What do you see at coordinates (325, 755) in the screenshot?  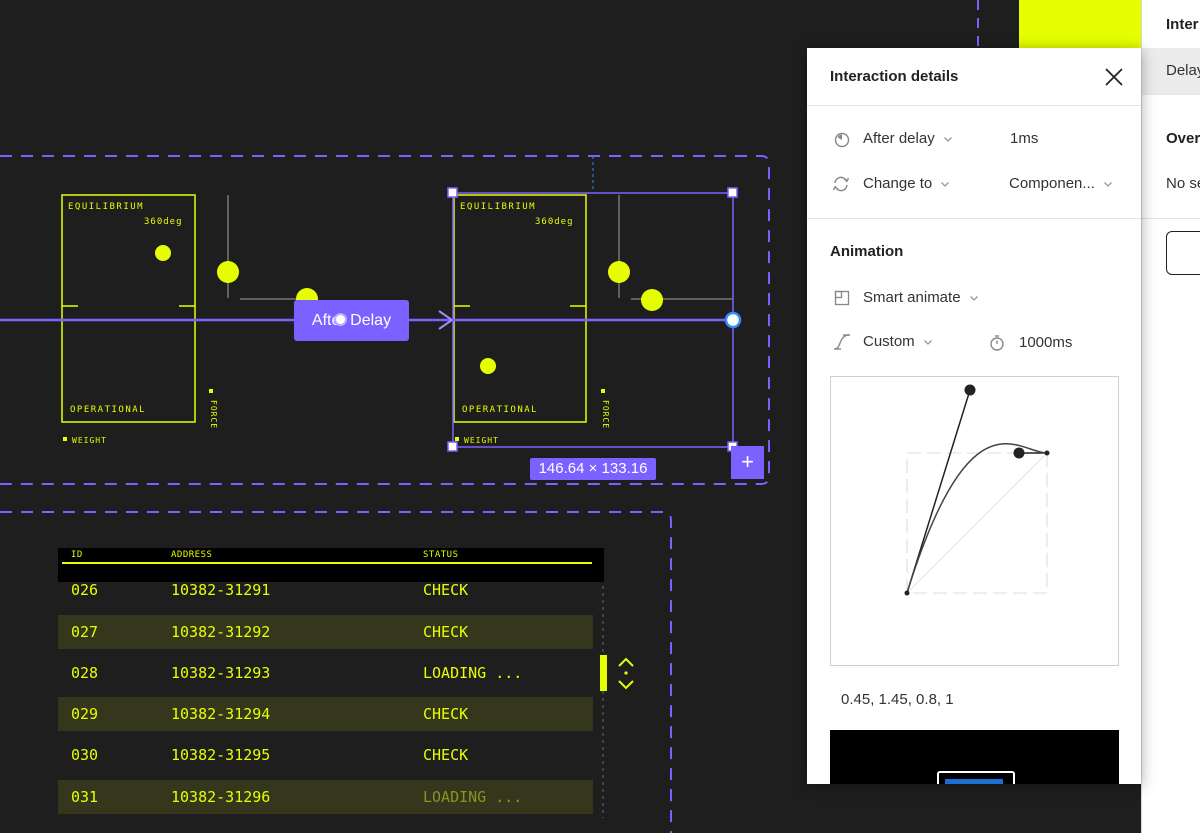 I see `table-row: 030 10382-31295 CHECK` at bounding box center [325, 755].